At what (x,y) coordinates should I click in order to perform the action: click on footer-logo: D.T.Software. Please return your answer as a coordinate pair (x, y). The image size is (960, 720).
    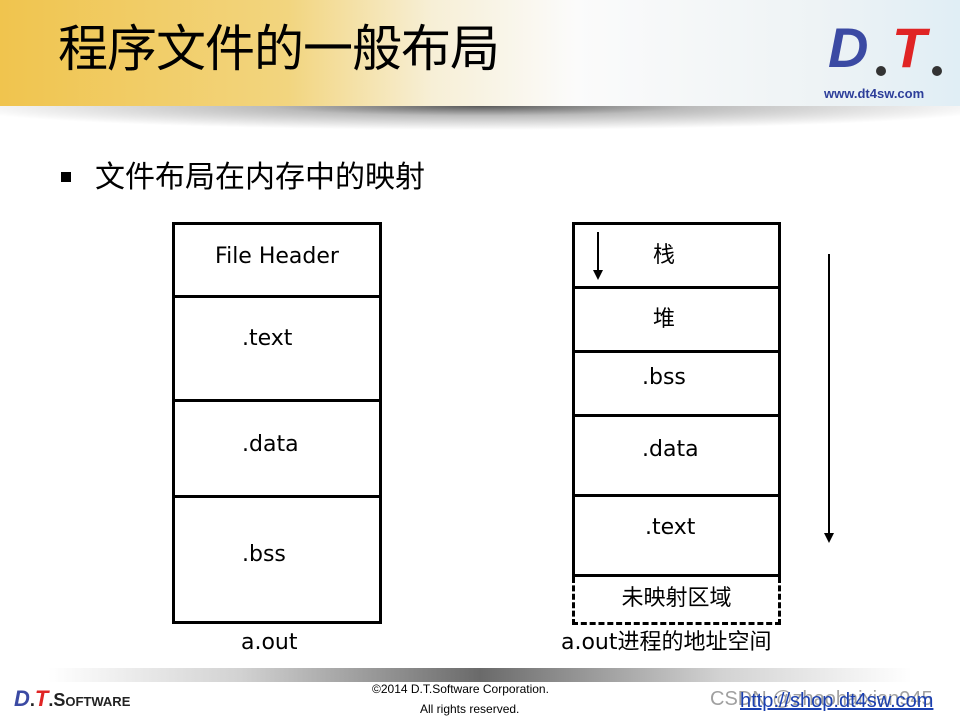
    Looking at the image, I should click on (72, 698).